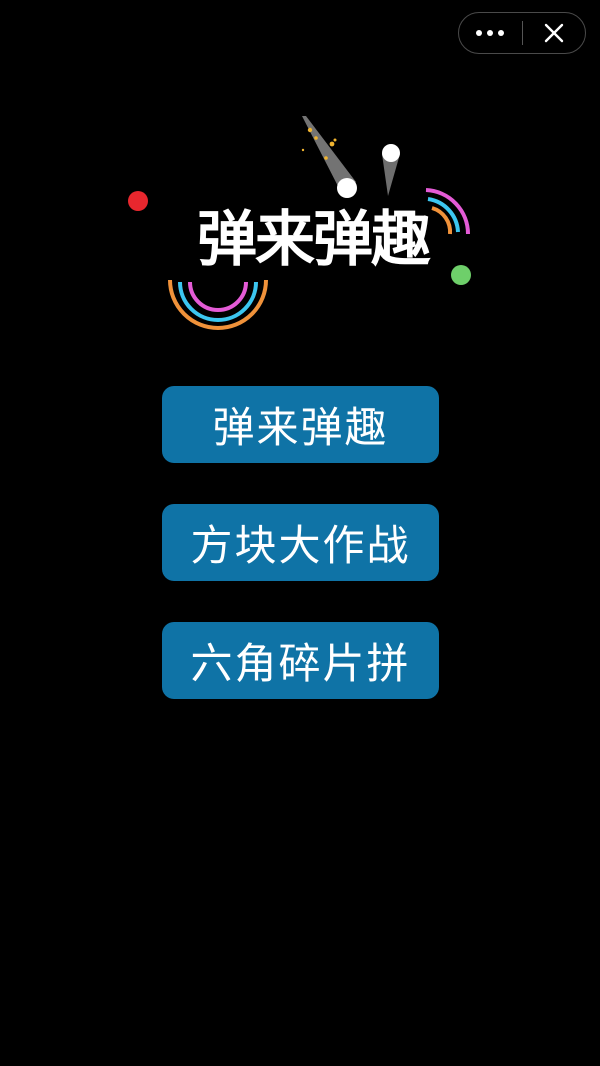 The image size is (600, 1066). What do you see at coordinates (218, 304) in the screenshot?
I see `rings-left-icon` at bounding box center [218, 304].